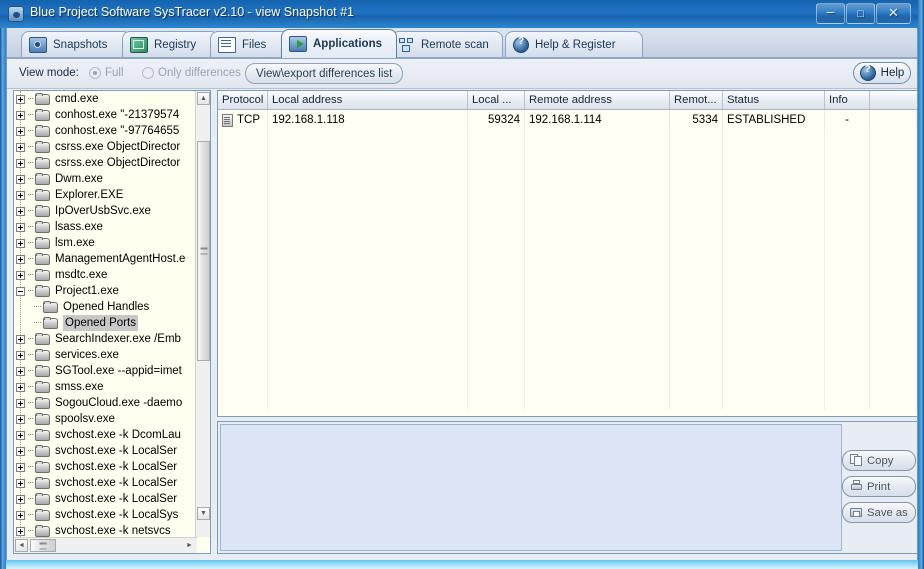 This screenshot has width=924, height=569. What do you see at coordinates (105, 435) in the screenshot?
I see `tree-item: svchost.exe -k DcomLau` at bounding box center [105, 435].